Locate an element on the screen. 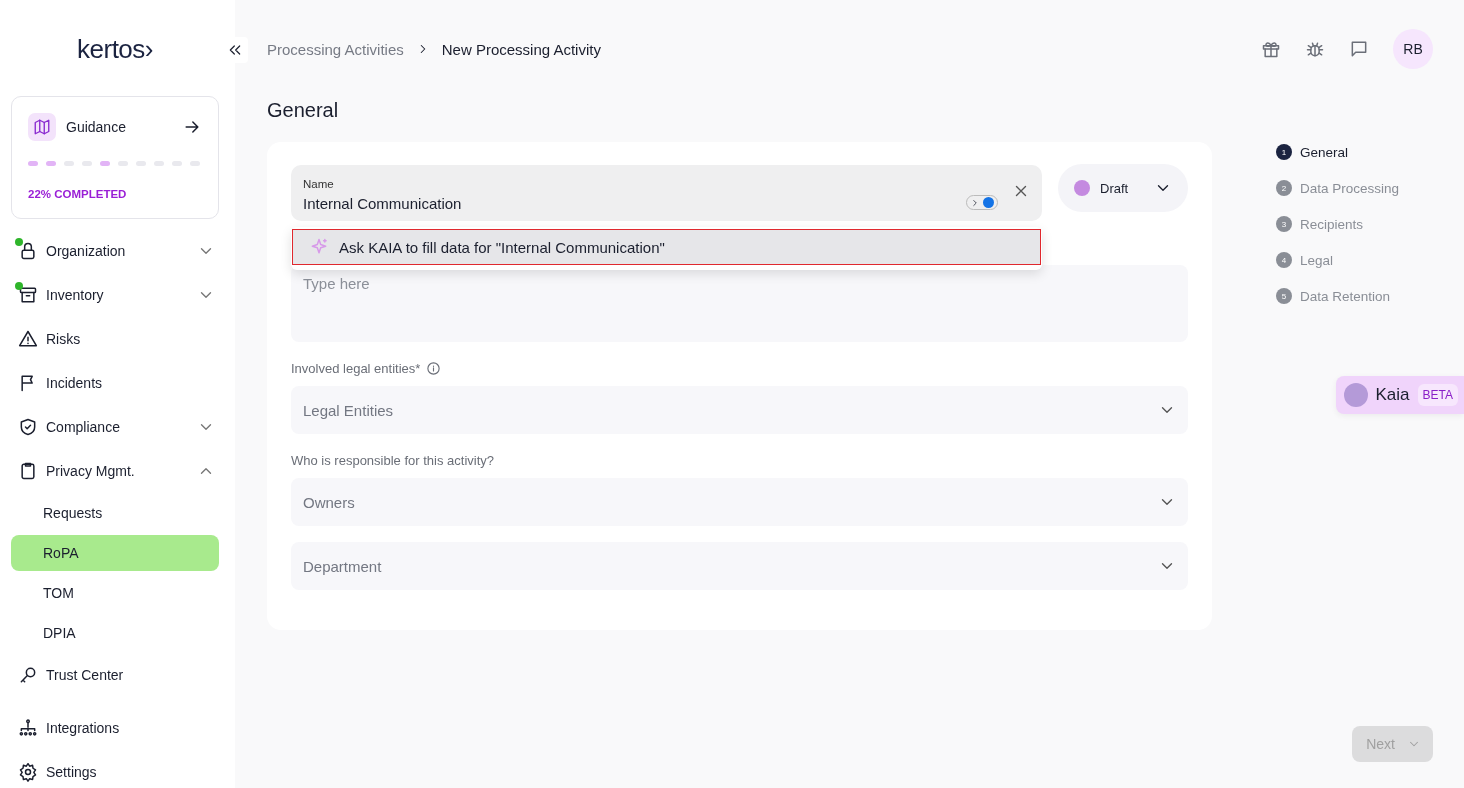  field-label: Involved legal entities* is located at coordinates (356, 368).